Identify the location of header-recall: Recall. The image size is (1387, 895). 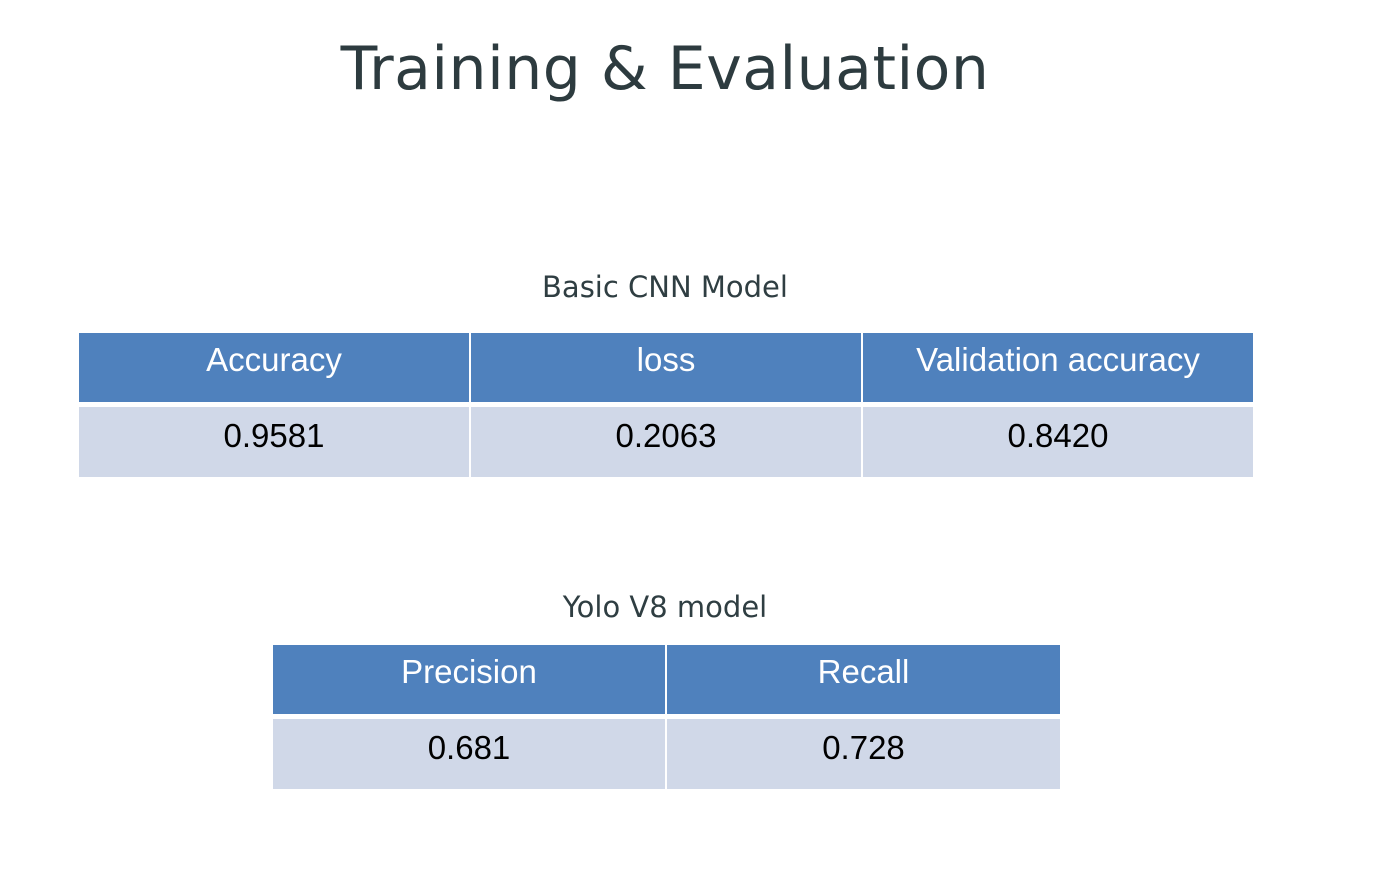
(863, 681).